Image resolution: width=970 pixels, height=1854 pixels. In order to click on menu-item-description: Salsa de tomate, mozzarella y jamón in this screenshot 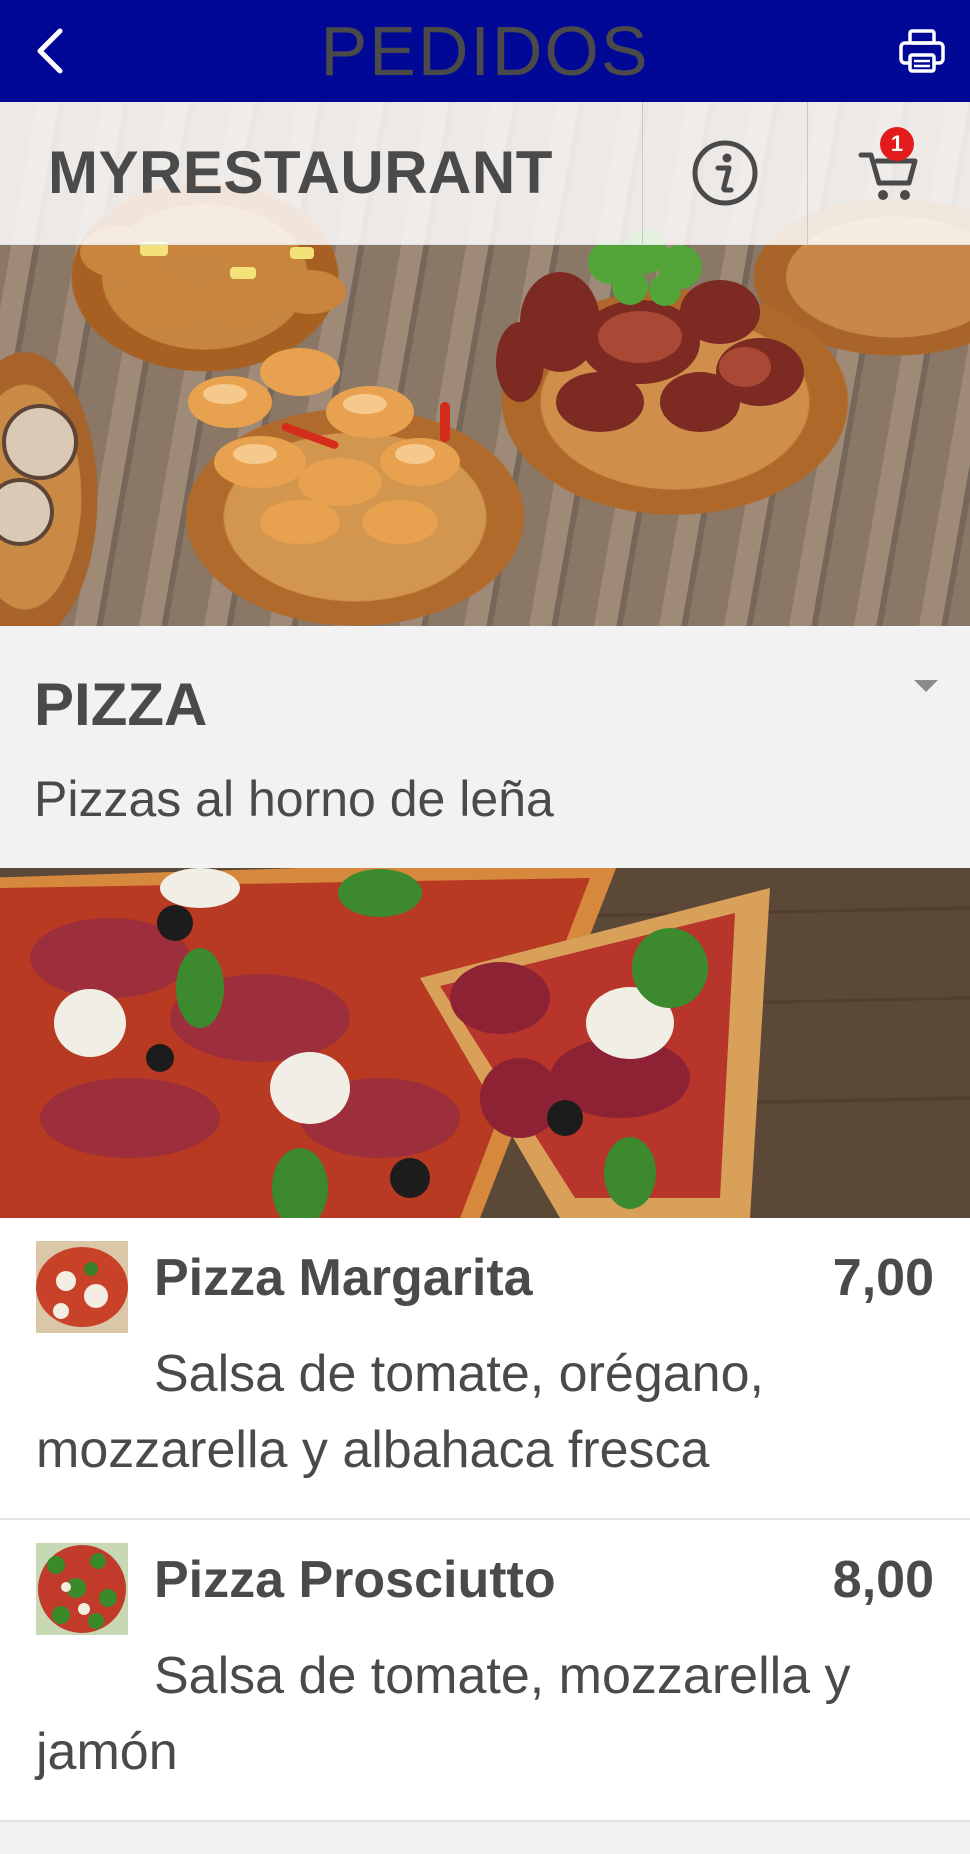, I will do `click(443, 1714)`.